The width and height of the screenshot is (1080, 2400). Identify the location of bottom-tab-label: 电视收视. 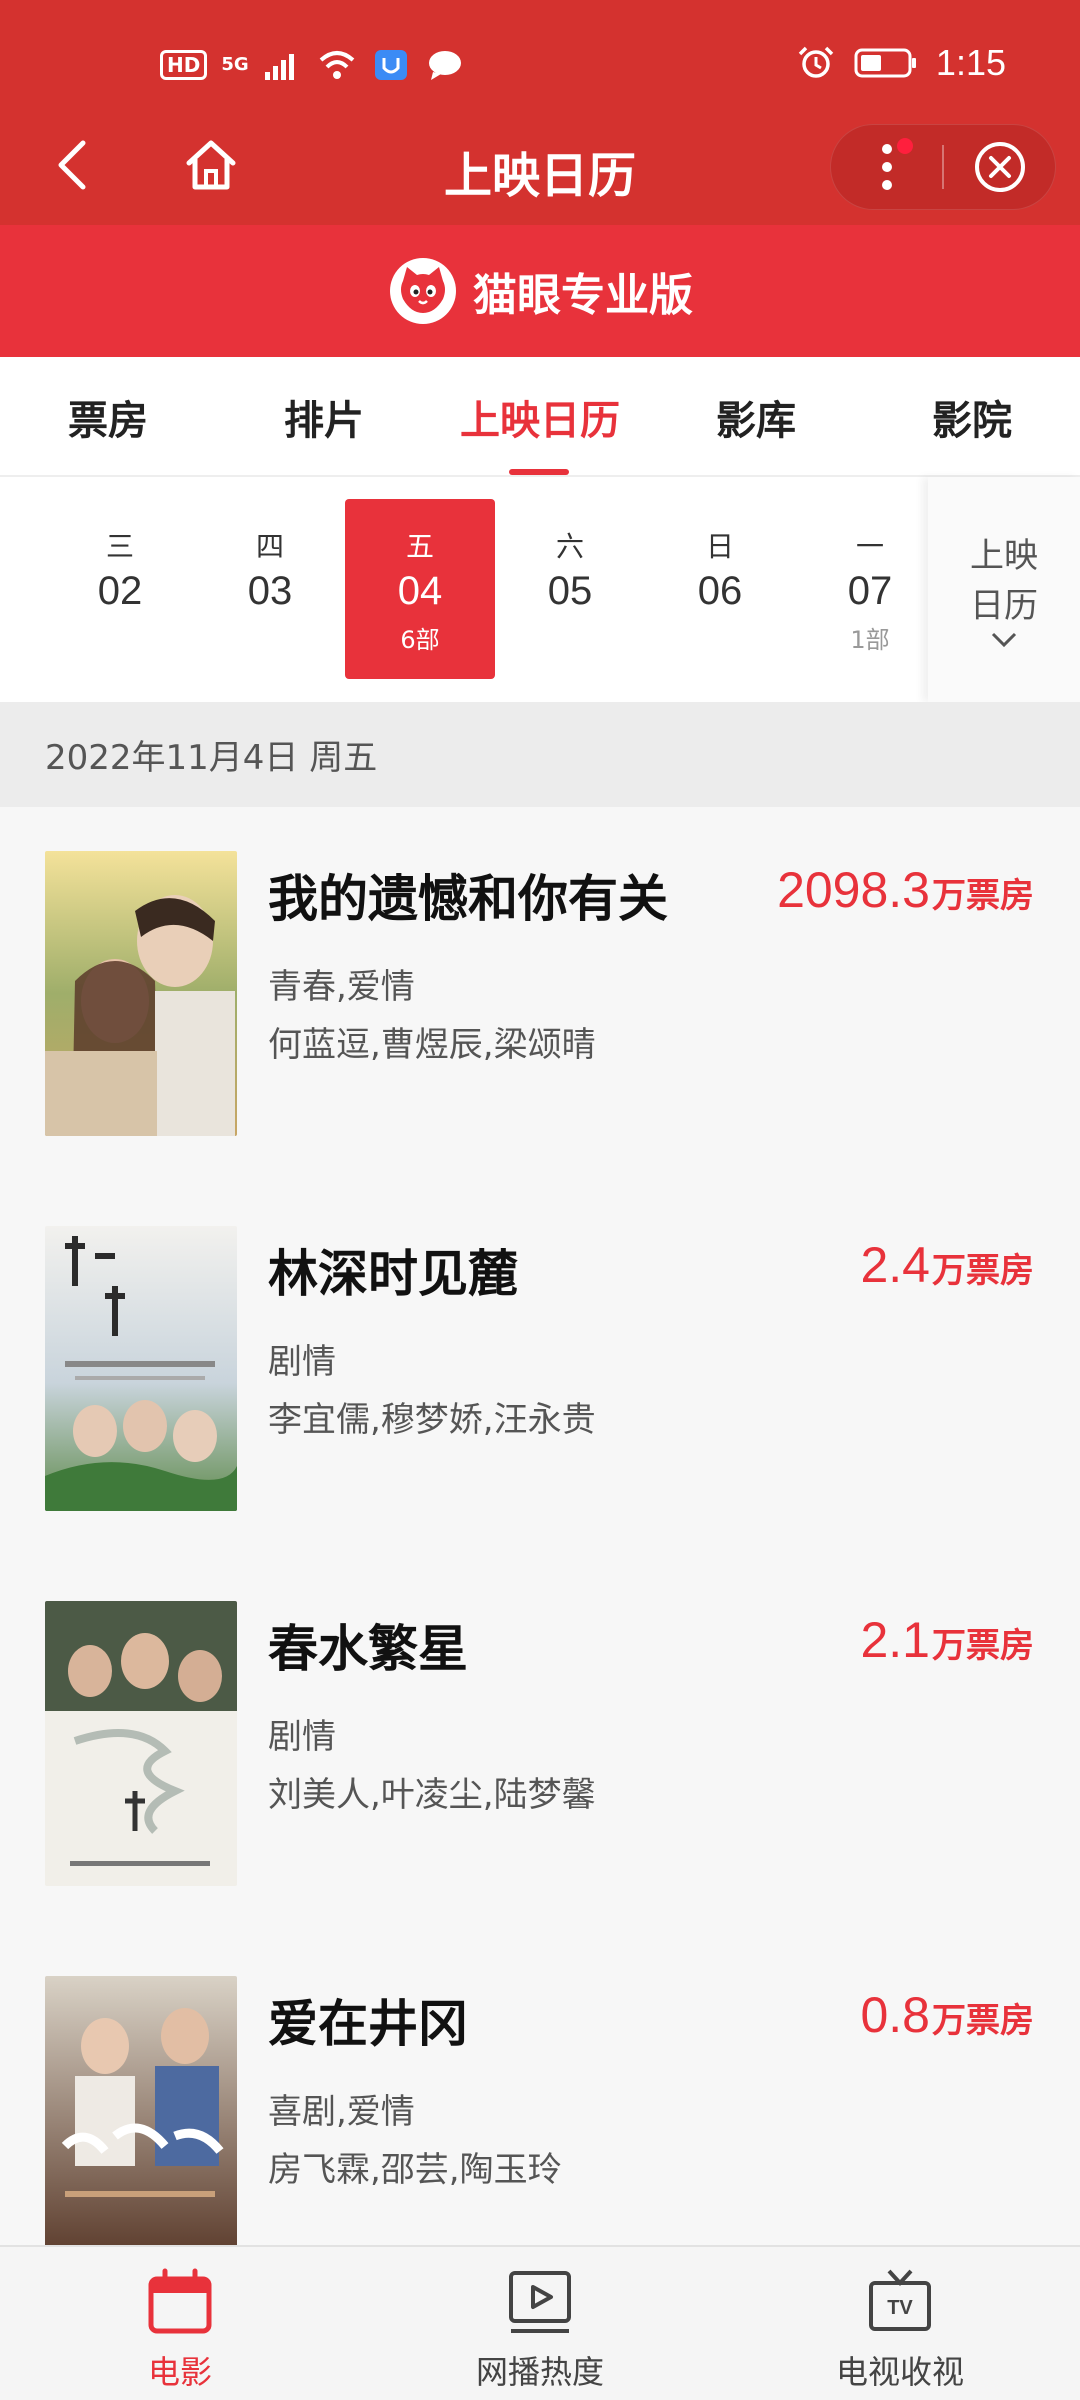
(899, 2372).